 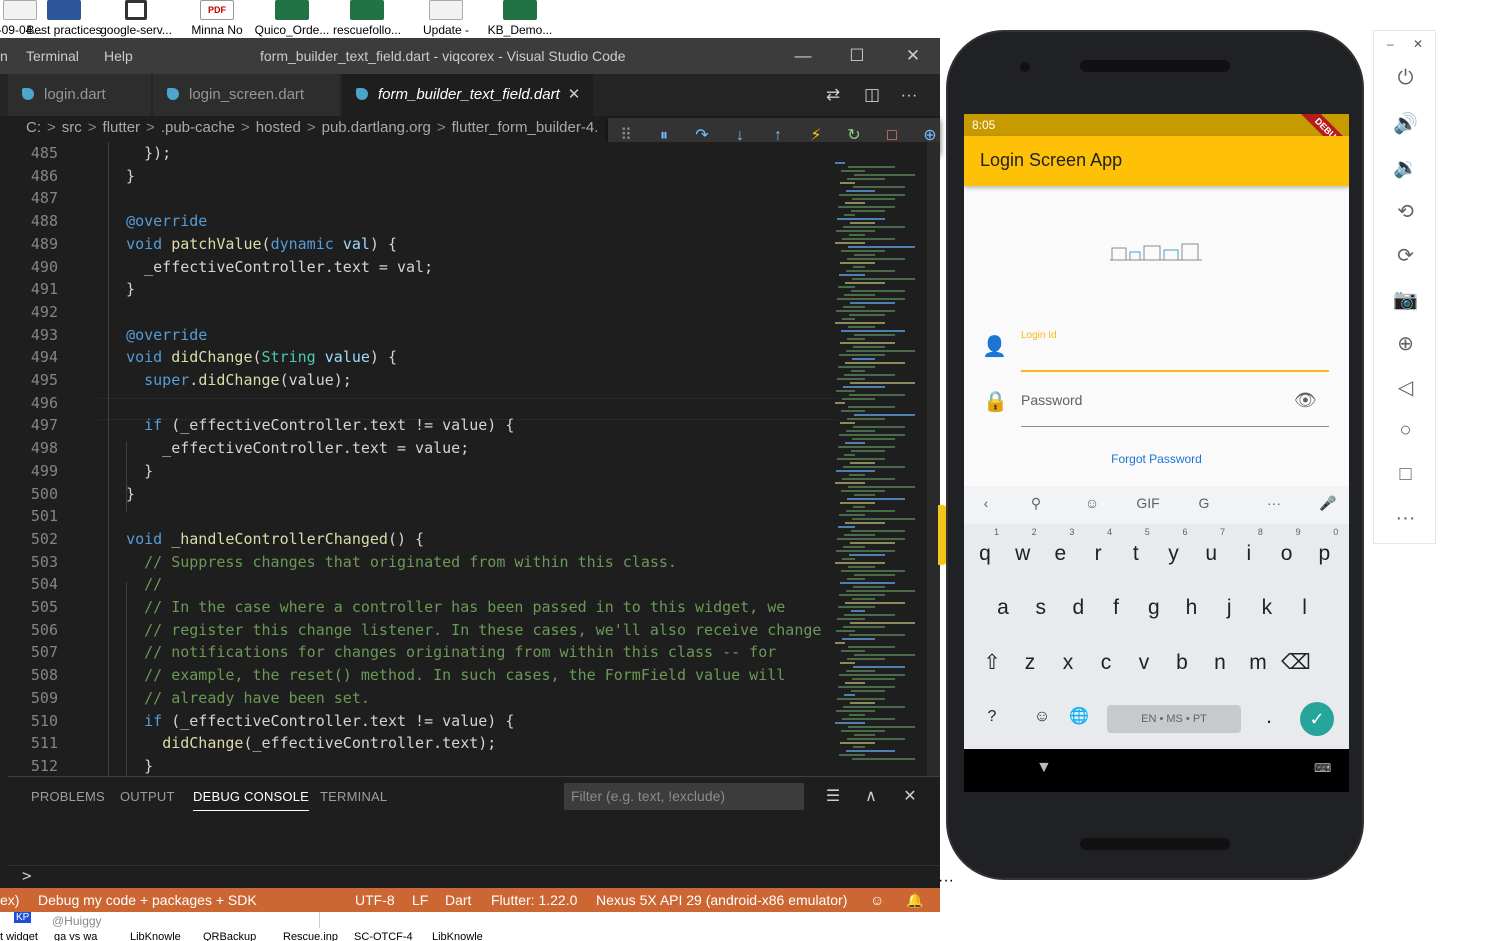 I want to click on breadcrumb-item: hosted, so click(x=278, y=127).